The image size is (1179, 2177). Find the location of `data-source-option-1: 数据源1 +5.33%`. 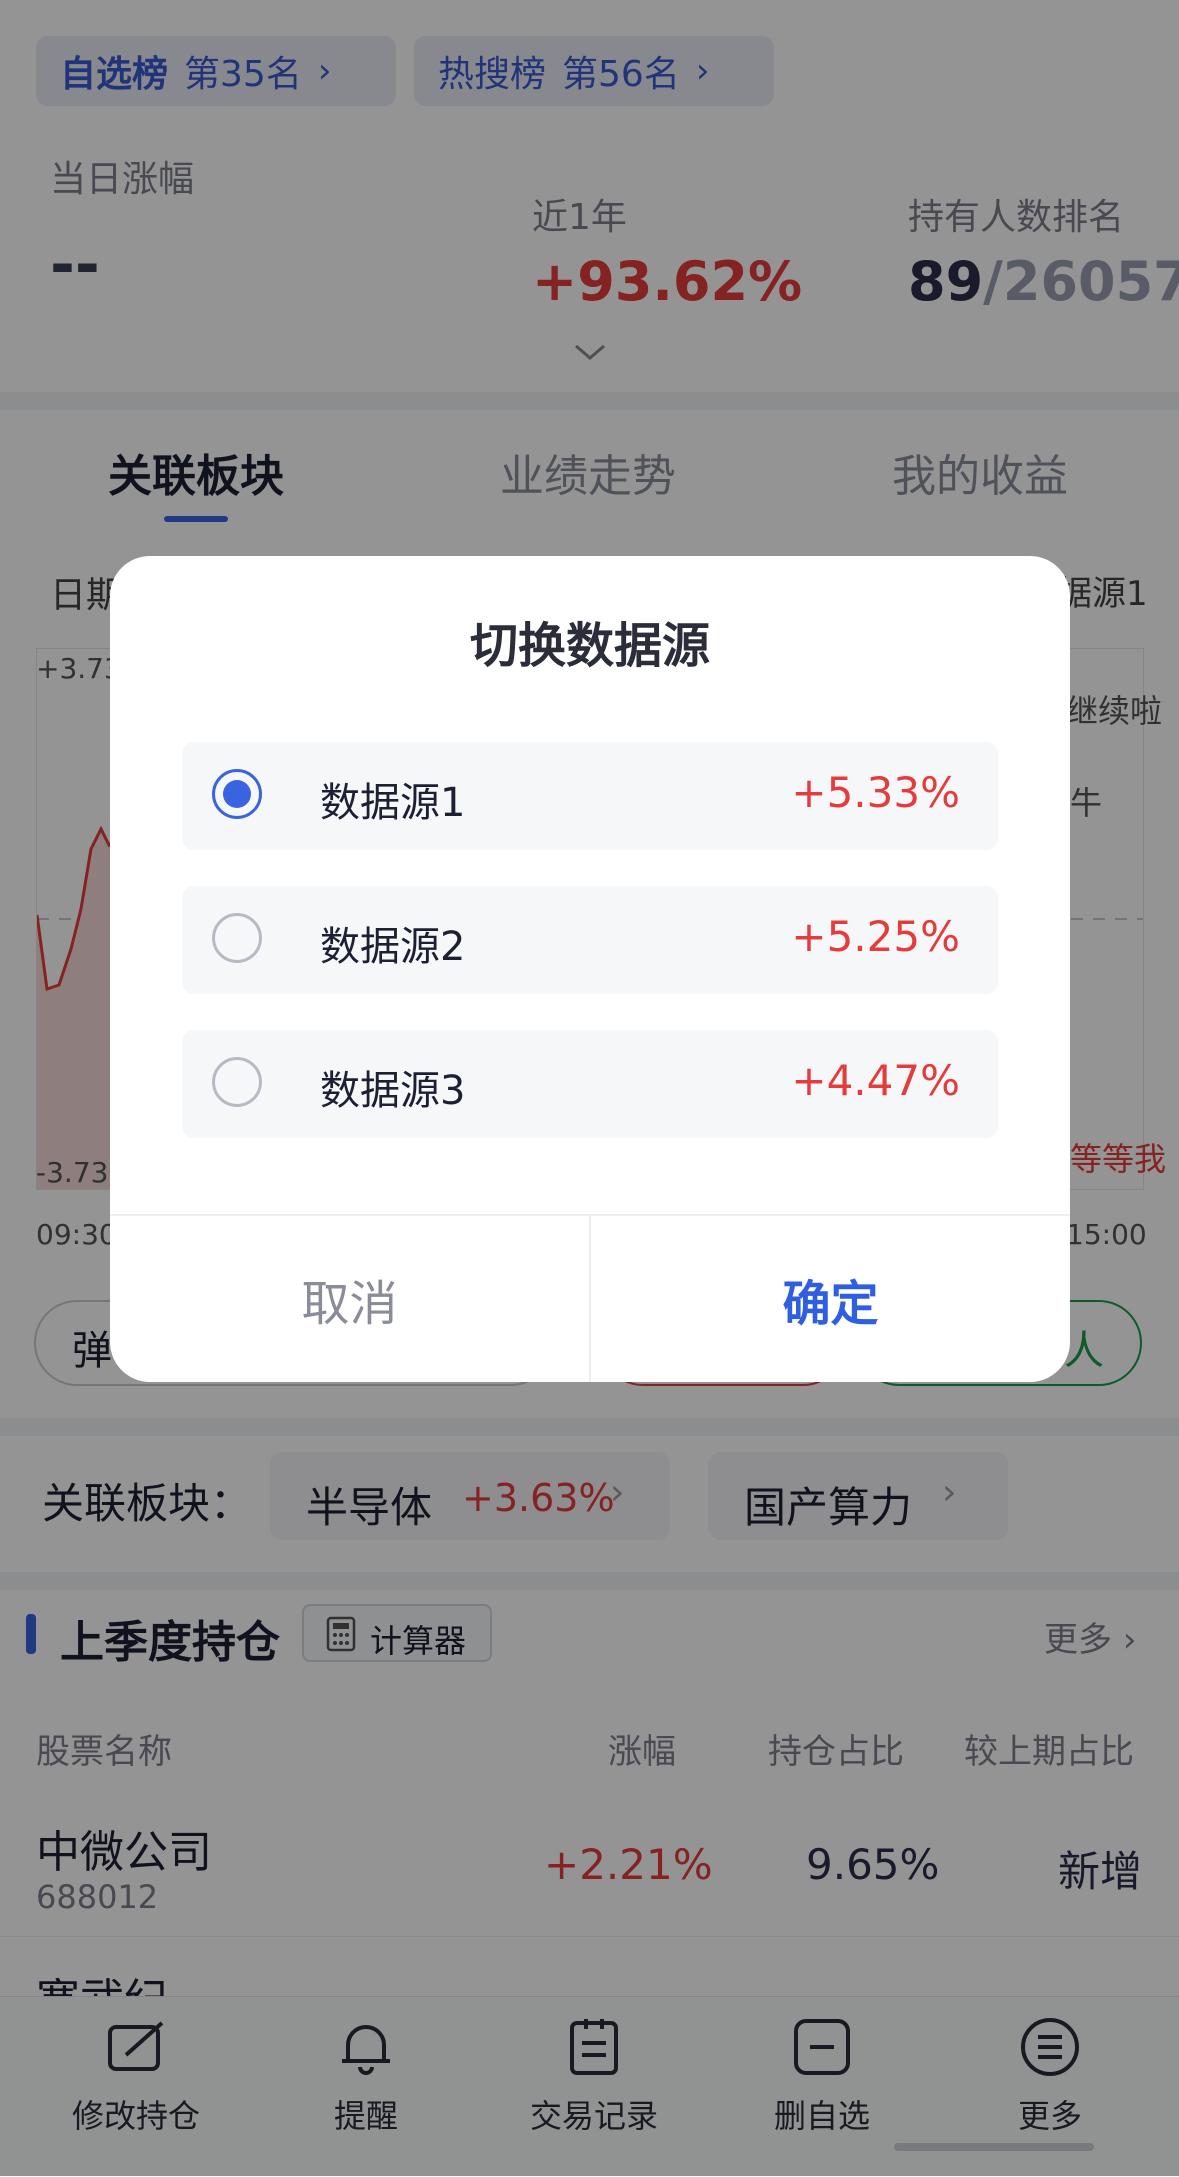

data-source-option-1: 数据源1 +5.33% is located at coordinates (590, 796).